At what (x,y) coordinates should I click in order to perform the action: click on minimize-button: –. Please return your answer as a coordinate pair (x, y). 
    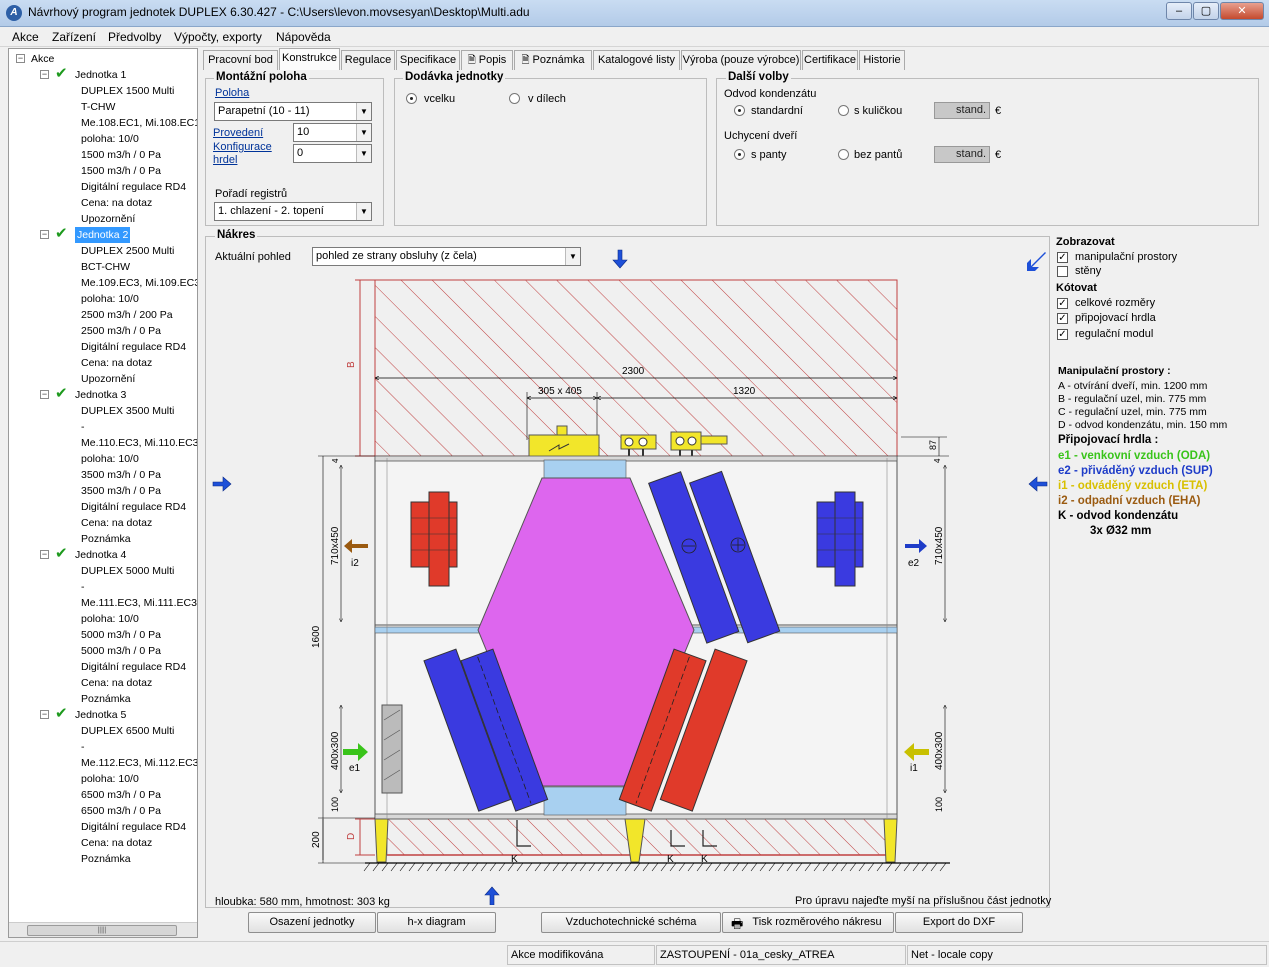
    Looking at the image, I should click on (1179, 11).